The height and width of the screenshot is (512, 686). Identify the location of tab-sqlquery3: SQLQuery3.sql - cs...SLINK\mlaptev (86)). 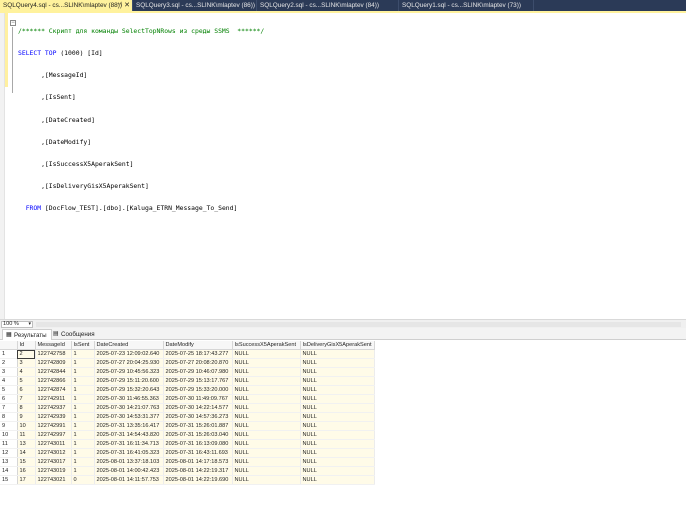
(195, 5).